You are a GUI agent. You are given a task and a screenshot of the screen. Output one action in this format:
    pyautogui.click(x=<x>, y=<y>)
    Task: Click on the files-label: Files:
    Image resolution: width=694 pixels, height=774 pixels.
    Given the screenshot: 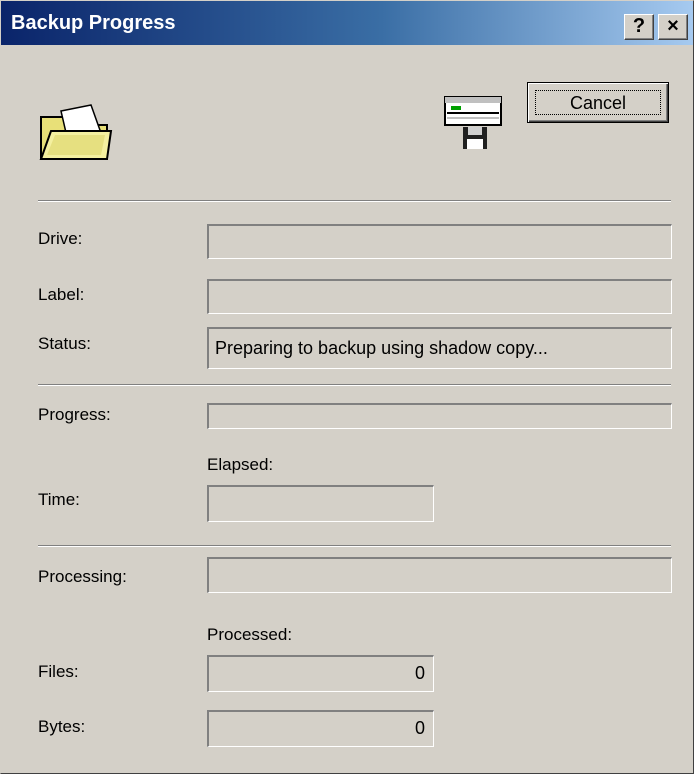 What is the action you would take?
    pyautogui.click(x=58, y=671)
    